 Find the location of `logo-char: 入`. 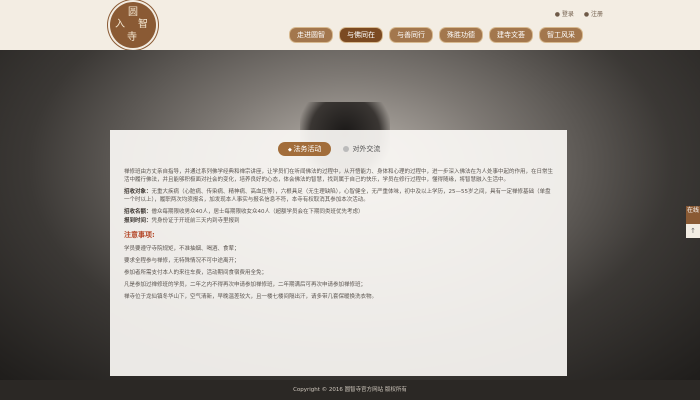

logo-char: 入 is located at coordinates (120, 24).